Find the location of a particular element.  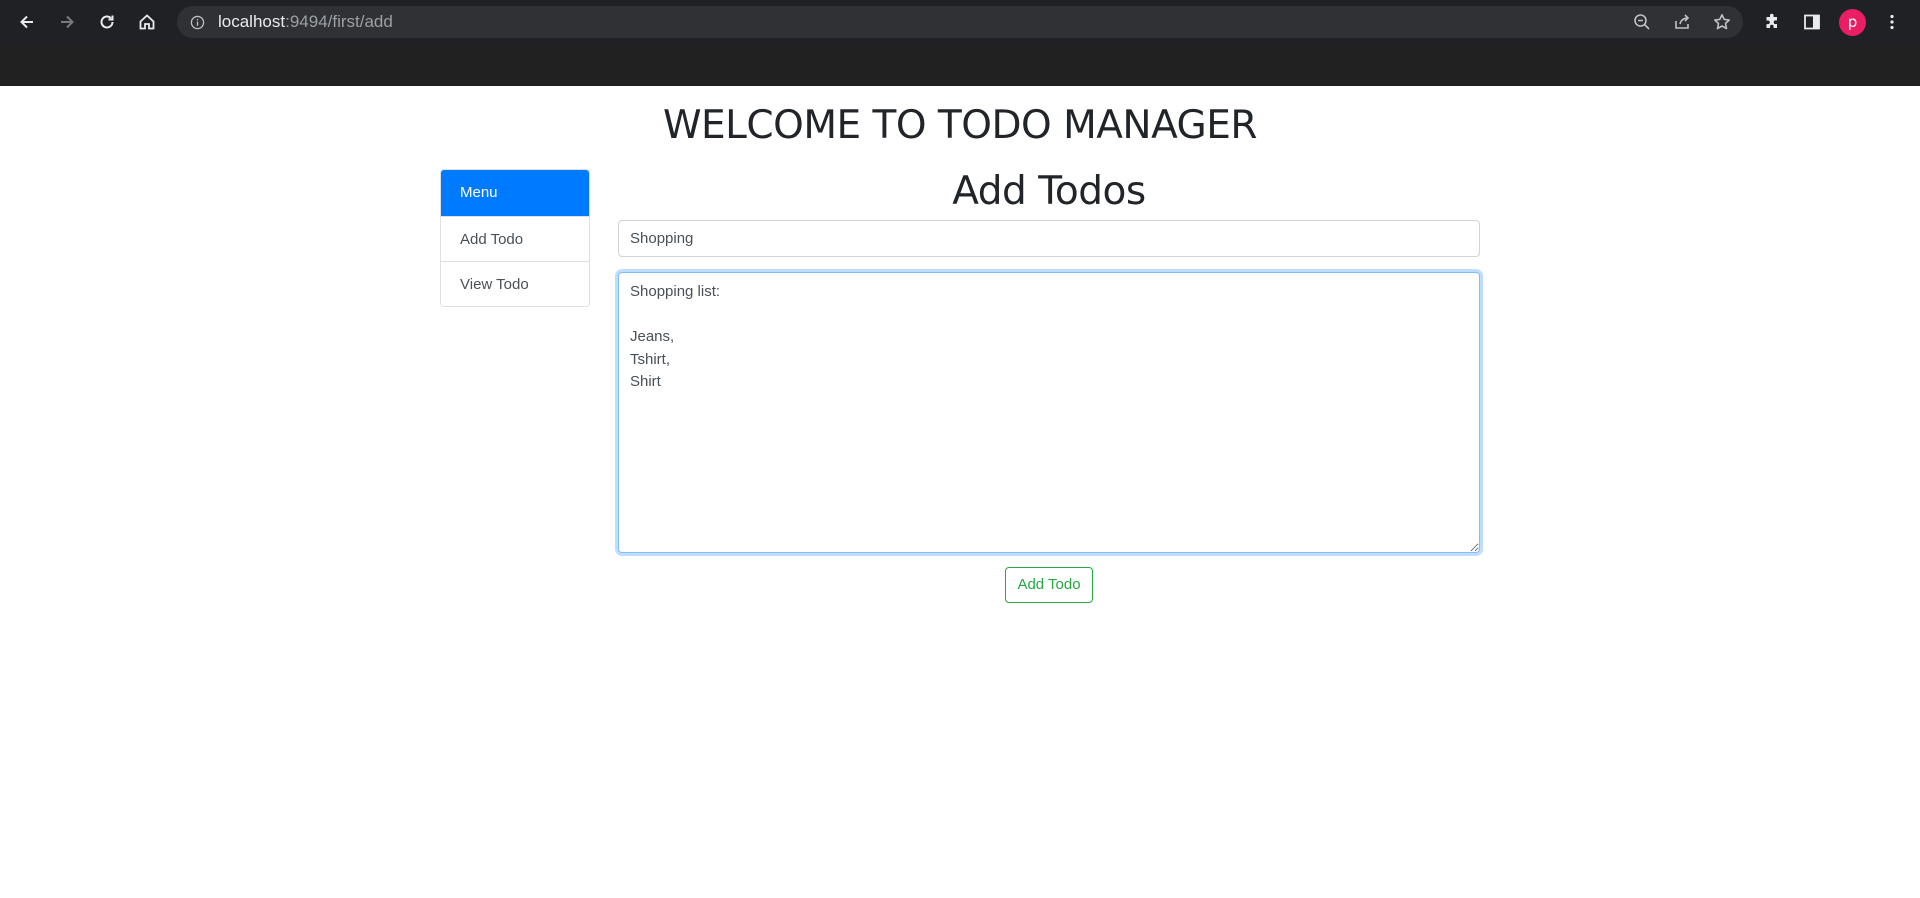

back-arrow-icon is located at coordinates (26, 22).